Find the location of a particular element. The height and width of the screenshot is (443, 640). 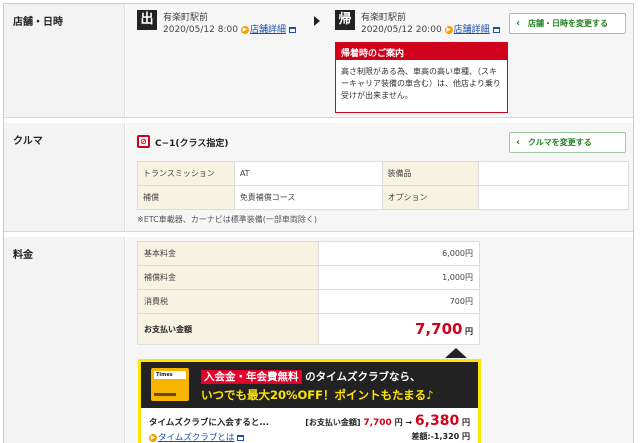

member-price-unit: 円 is located at coordinates (466, 422).